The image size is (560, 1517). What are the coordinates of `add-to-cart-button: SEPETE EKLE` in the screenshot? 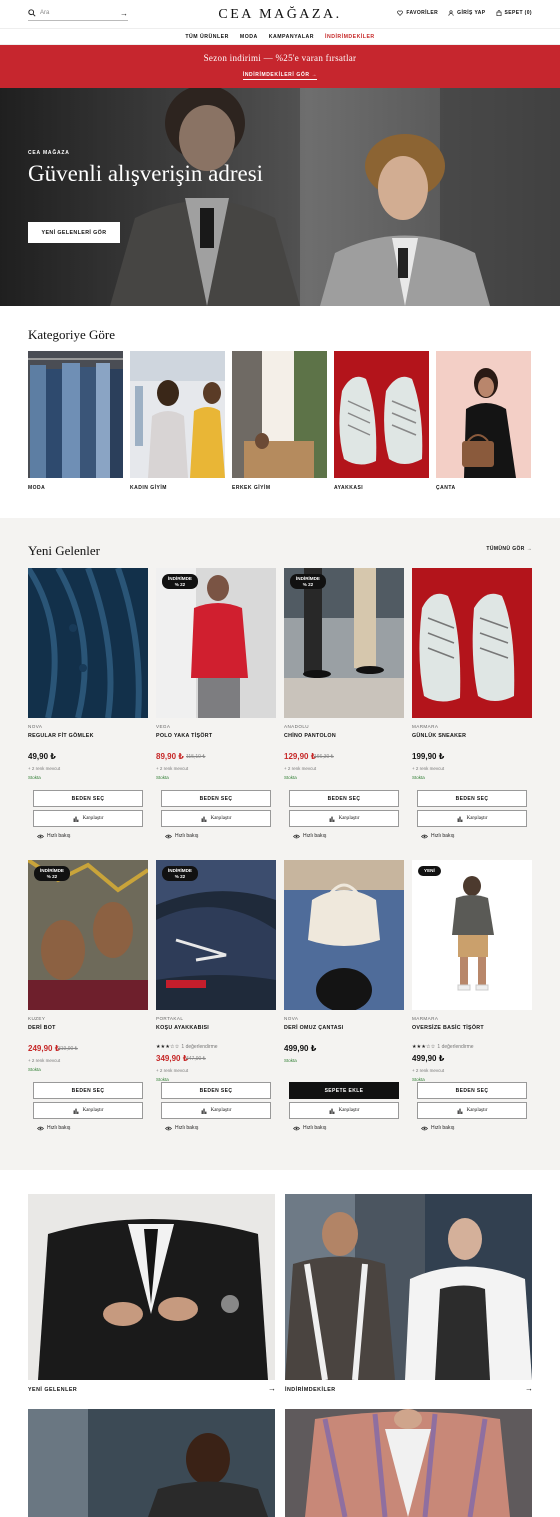 It's located at (344, 1090).